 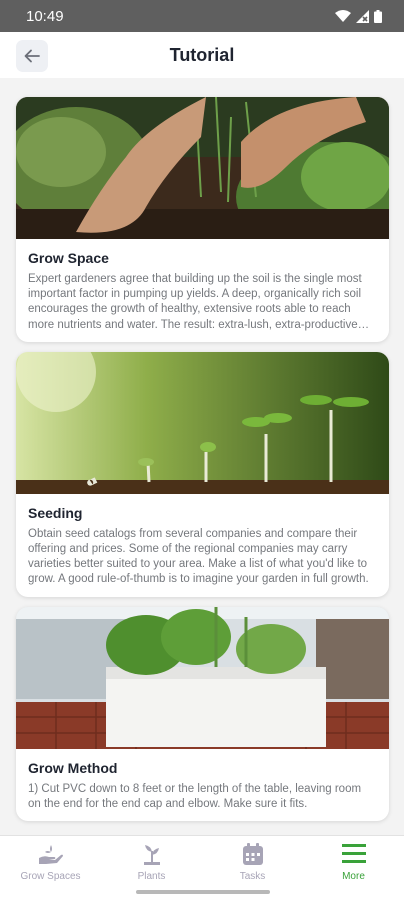 What do you see at coordinates (45, 16) in the screenshot?
I see `status-time: 10:49` at bounding box center [45, 16].